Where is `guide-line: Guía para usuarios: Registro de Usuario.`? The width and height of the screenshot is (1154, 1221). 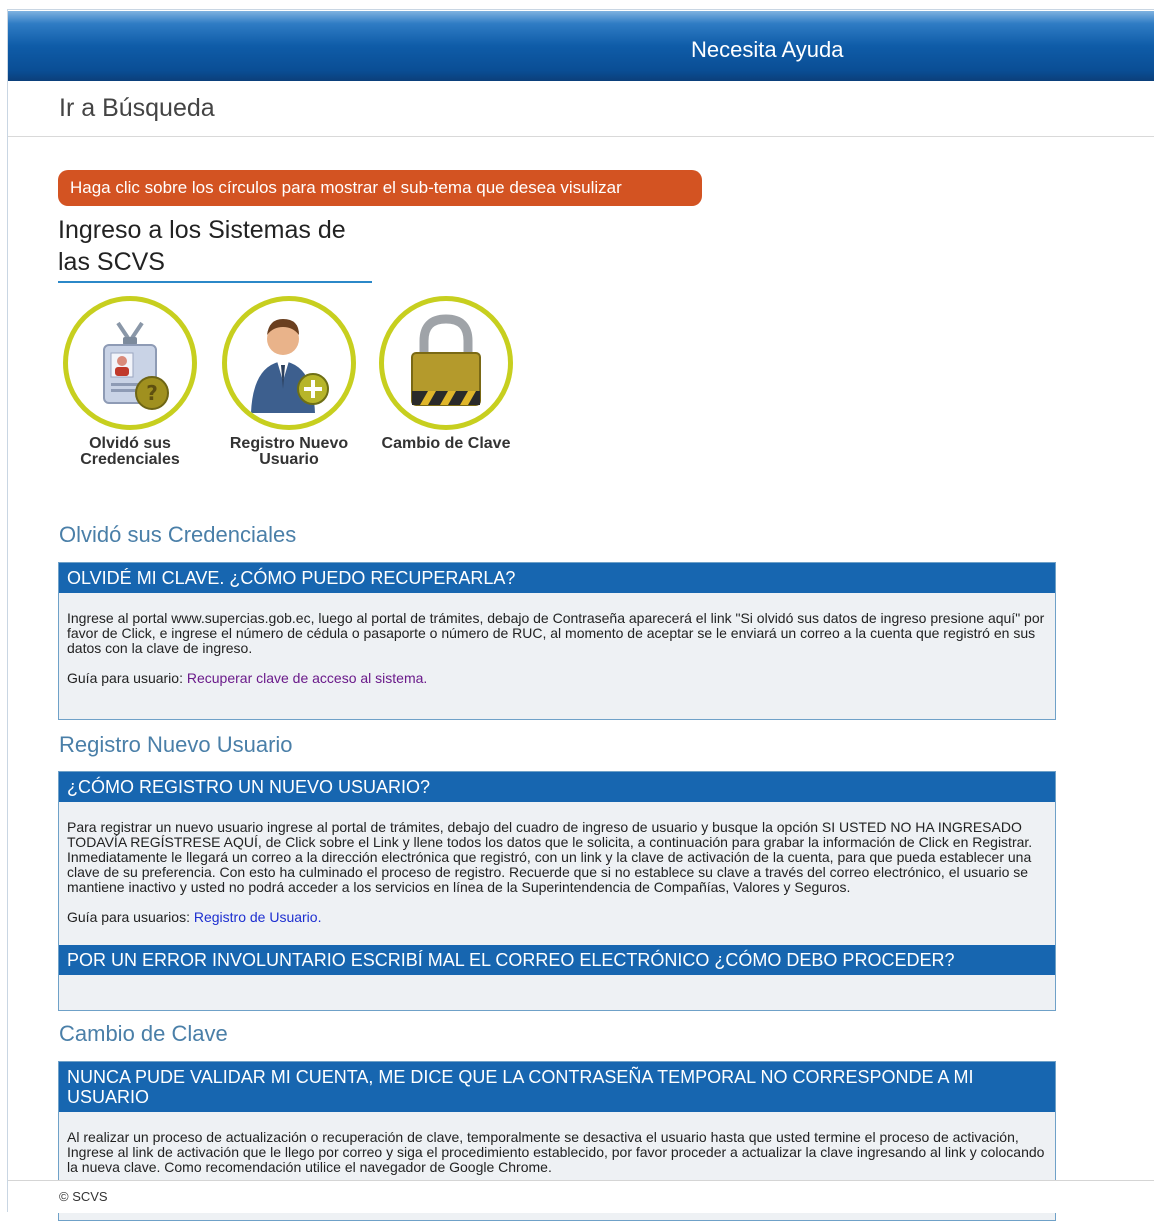
guide-line: Guía para usuarios: Registro de Usuario. is located at coordinates (557, 917).